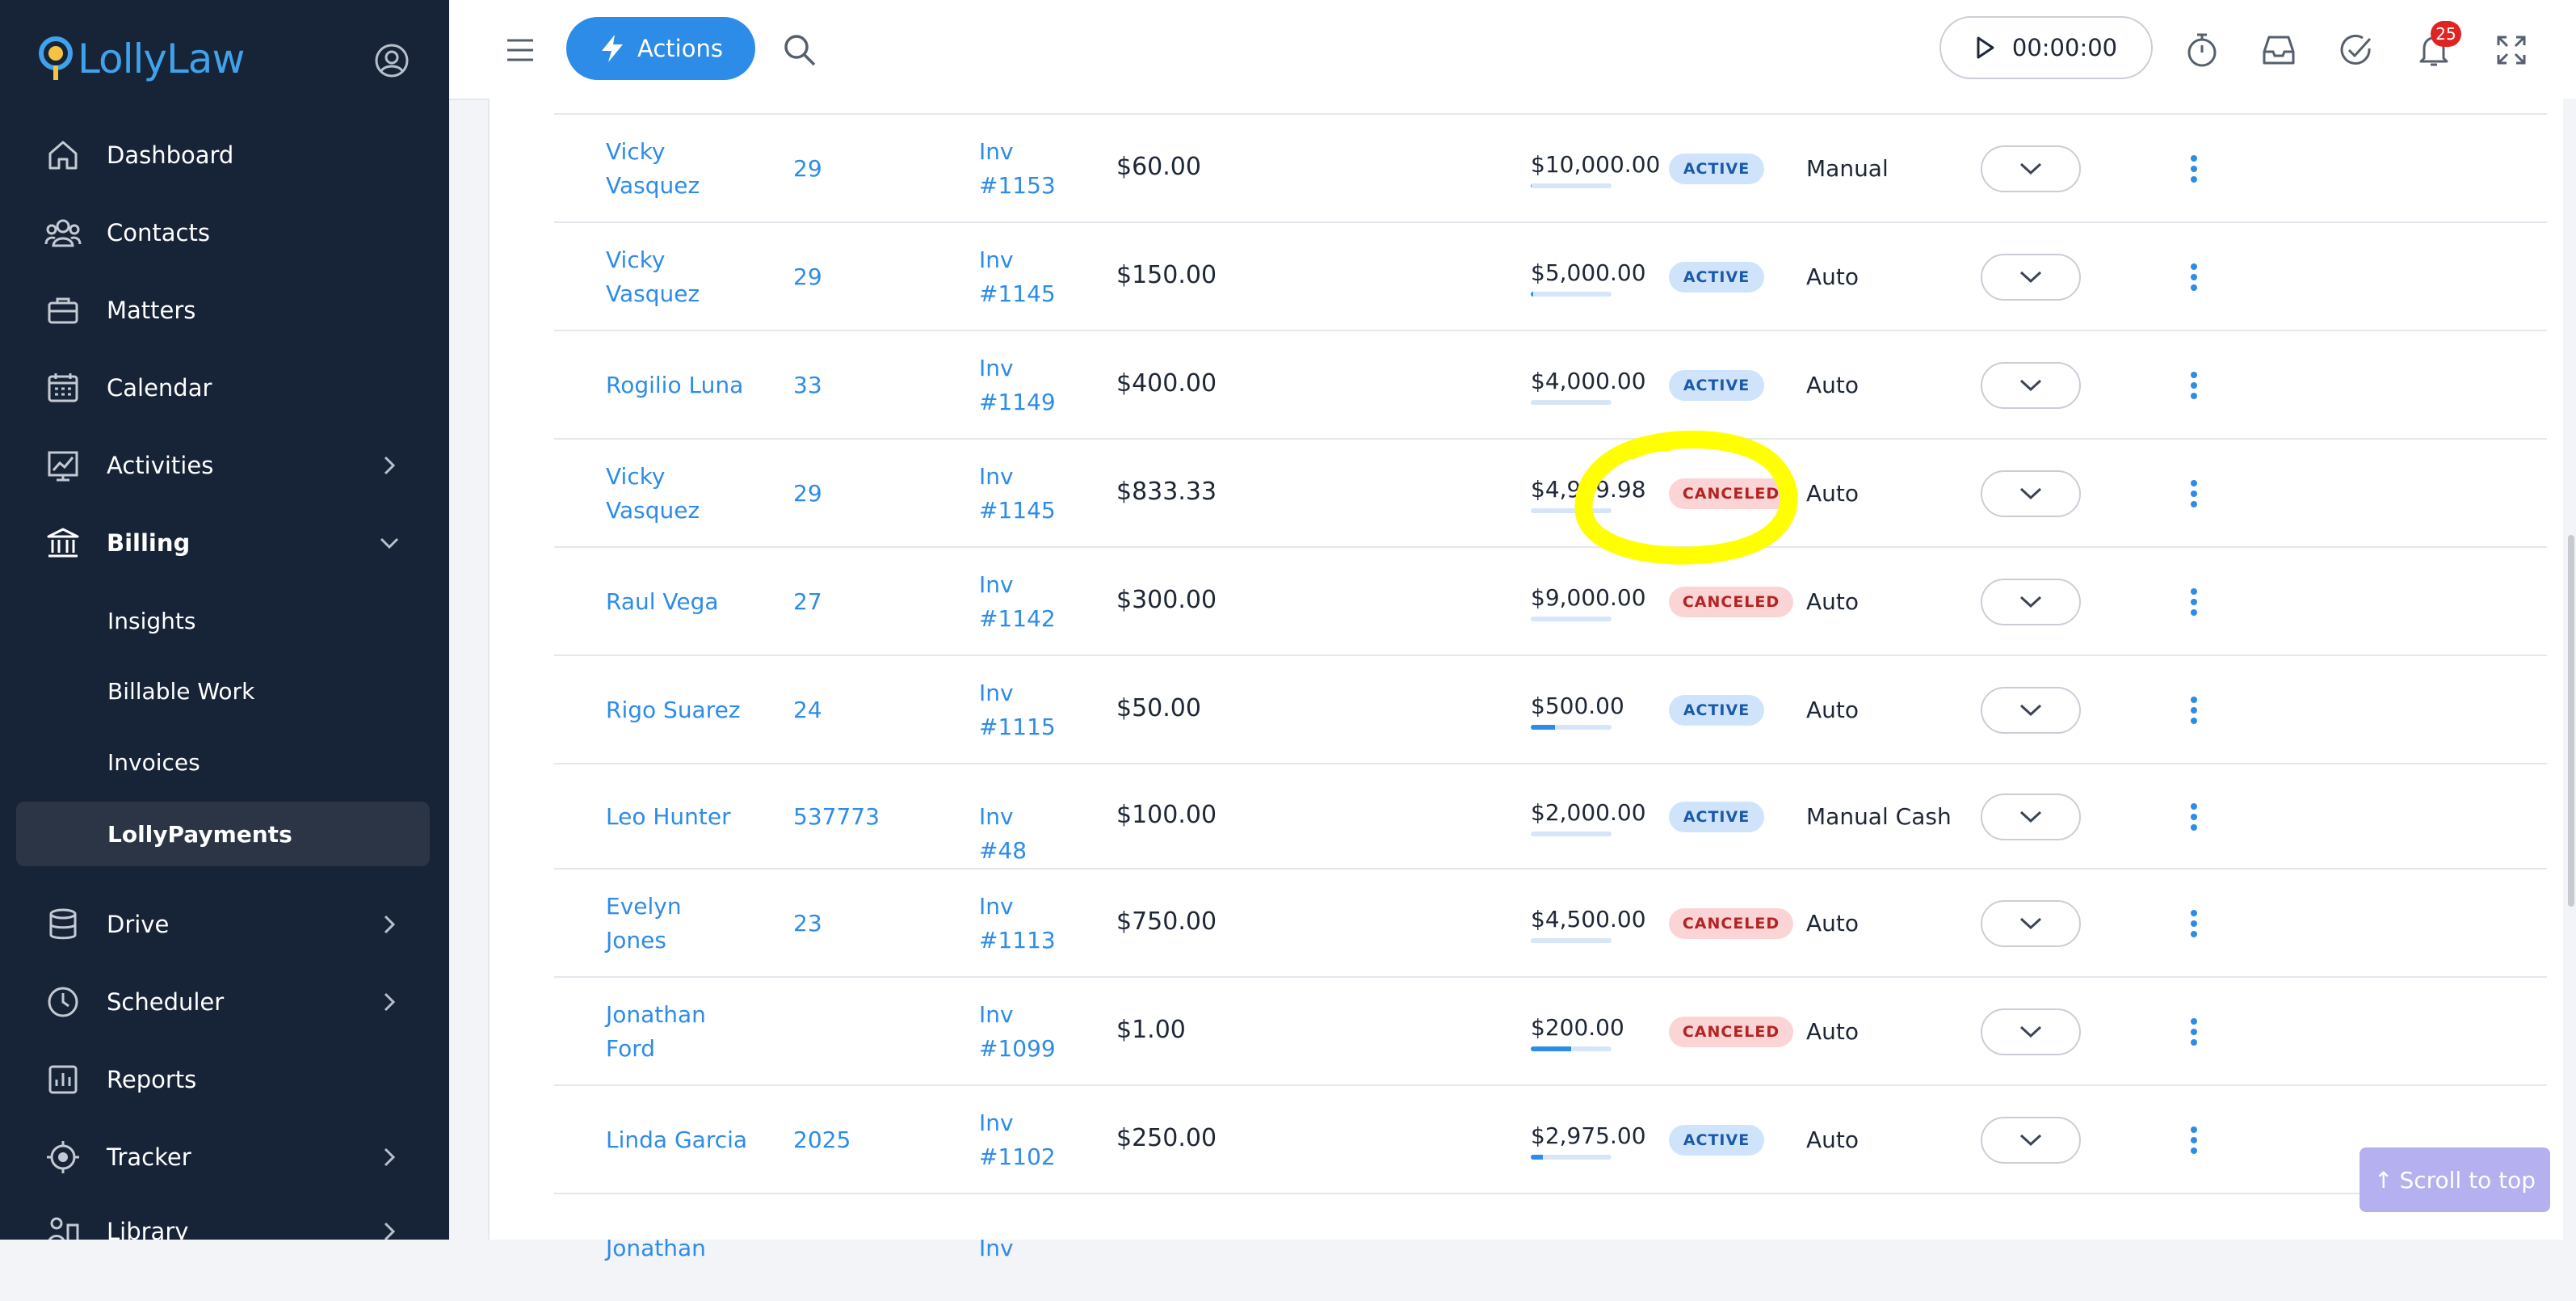 This screenshot has width=2576, height=1301. I want to click on scrollbar, so click(2569, 669).